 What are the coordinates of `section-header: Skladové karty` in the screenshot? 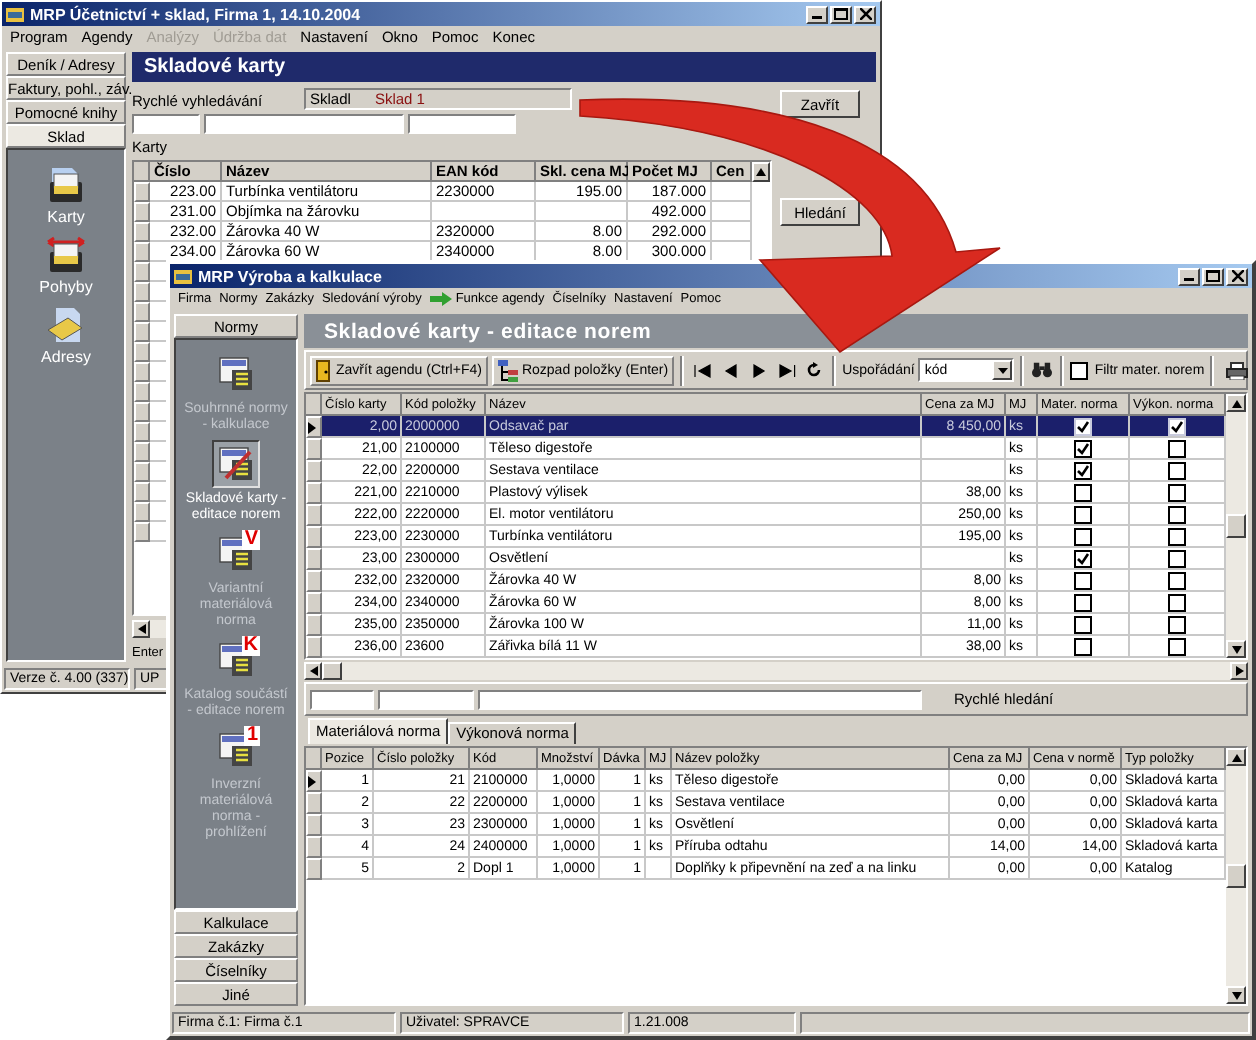 It's located at (504, 67).